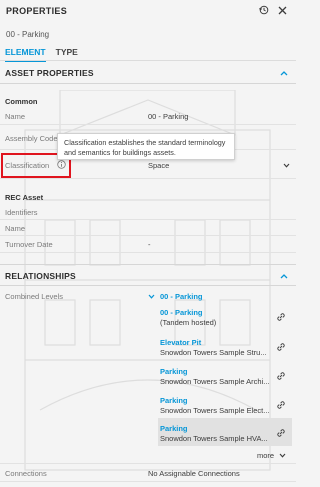 This screenshot has height=487, width=320. Describe the element at coordinates (282, 10) in the screenshot. I see `close-icon` at that location.